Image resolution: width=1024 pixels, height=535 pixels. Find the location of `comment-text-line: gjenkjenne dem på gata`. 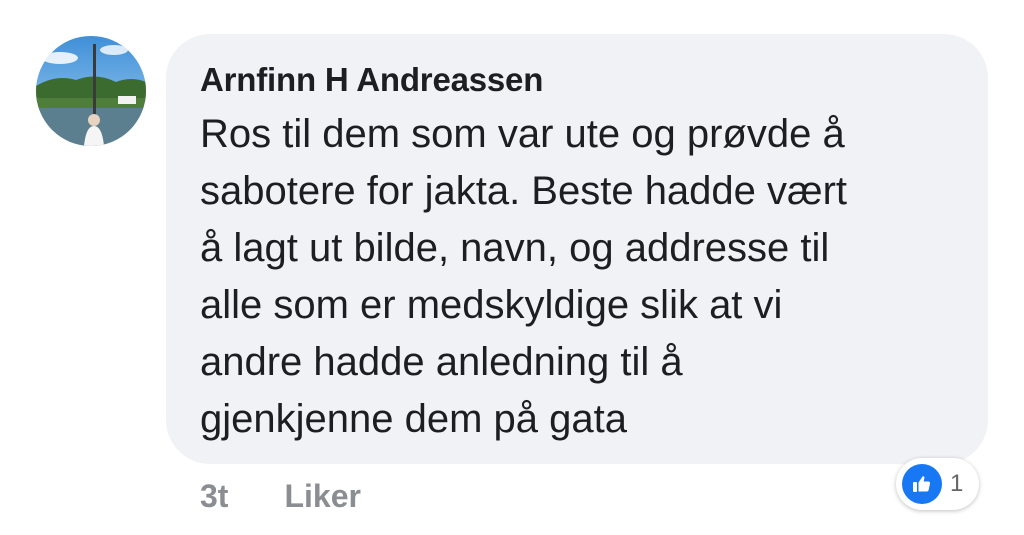

comment-text-line: gjenkjenne dem på gata is located at coordinates (413, 419).